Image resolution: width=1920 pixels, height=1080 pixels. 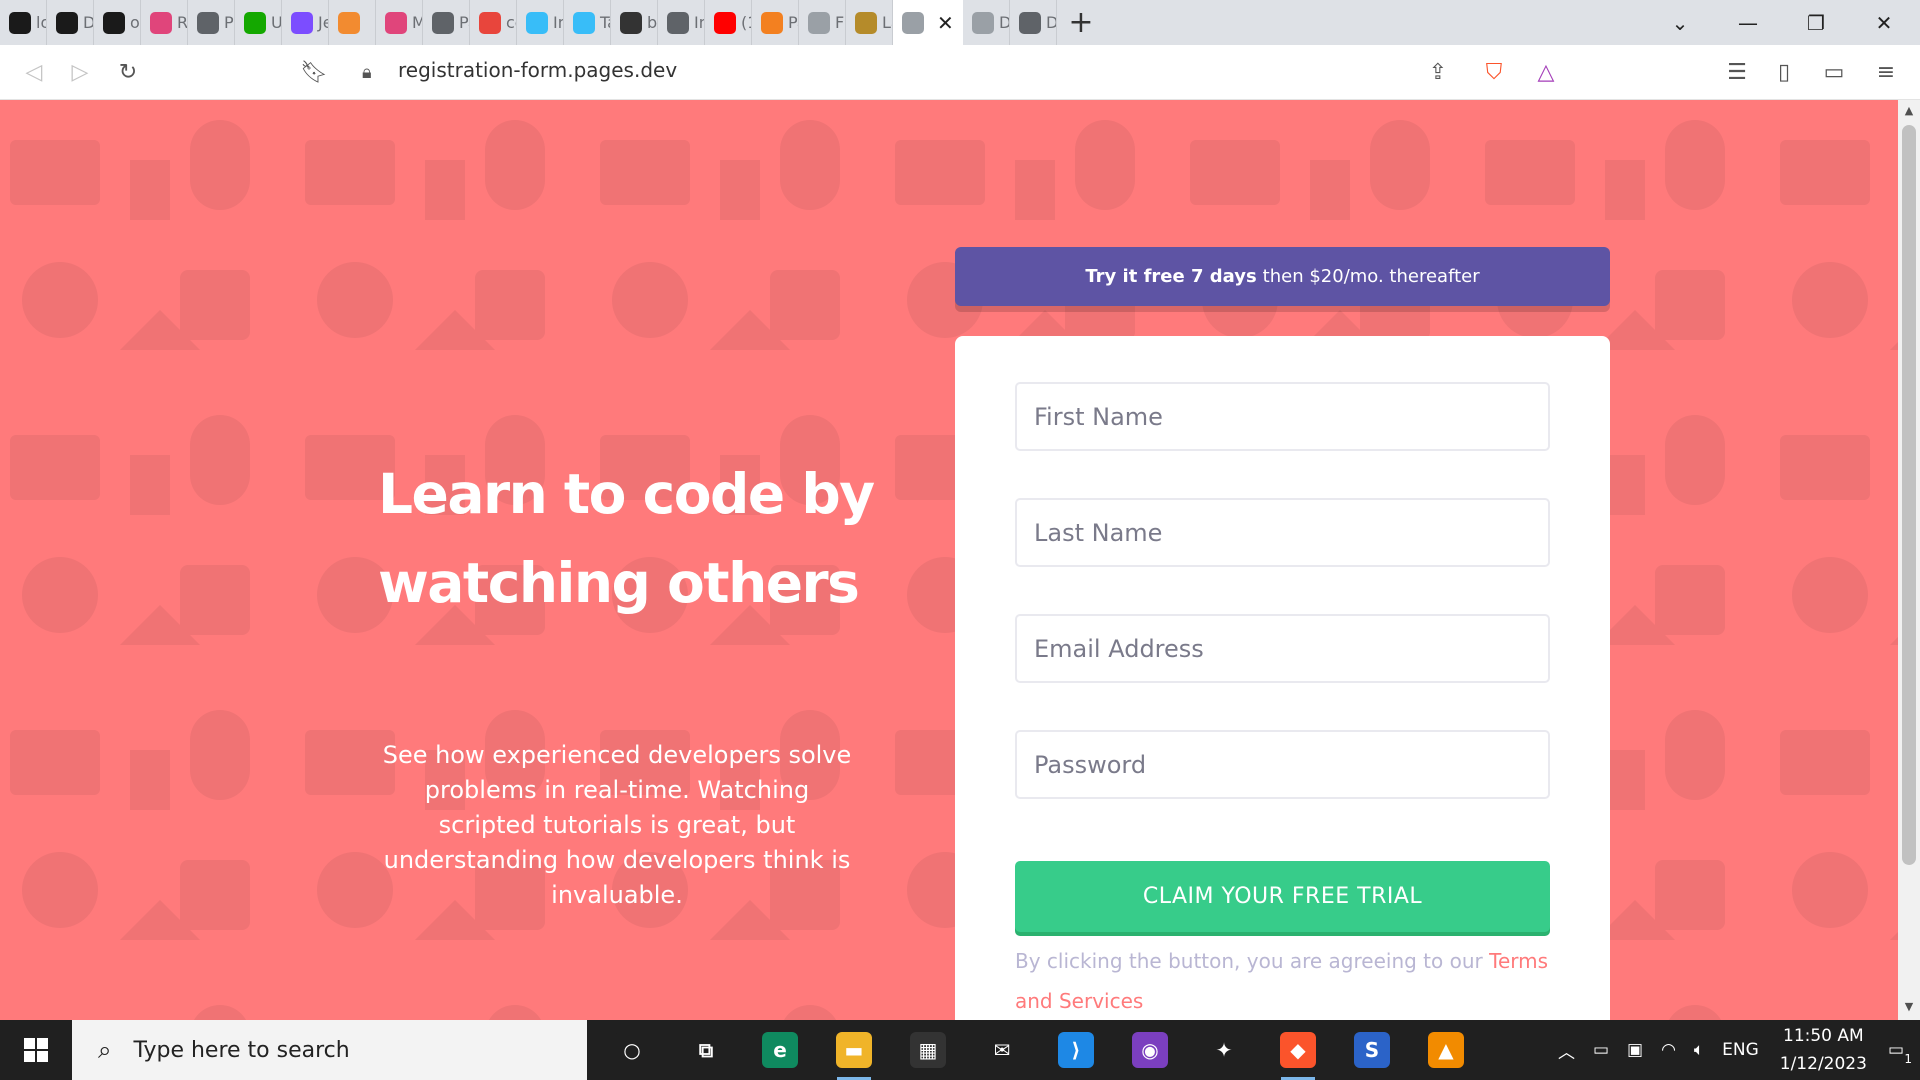 What do you see at coordinates (302, 22) in the screenshot?
I see `jest-icon` at bounding box center [302, 22].